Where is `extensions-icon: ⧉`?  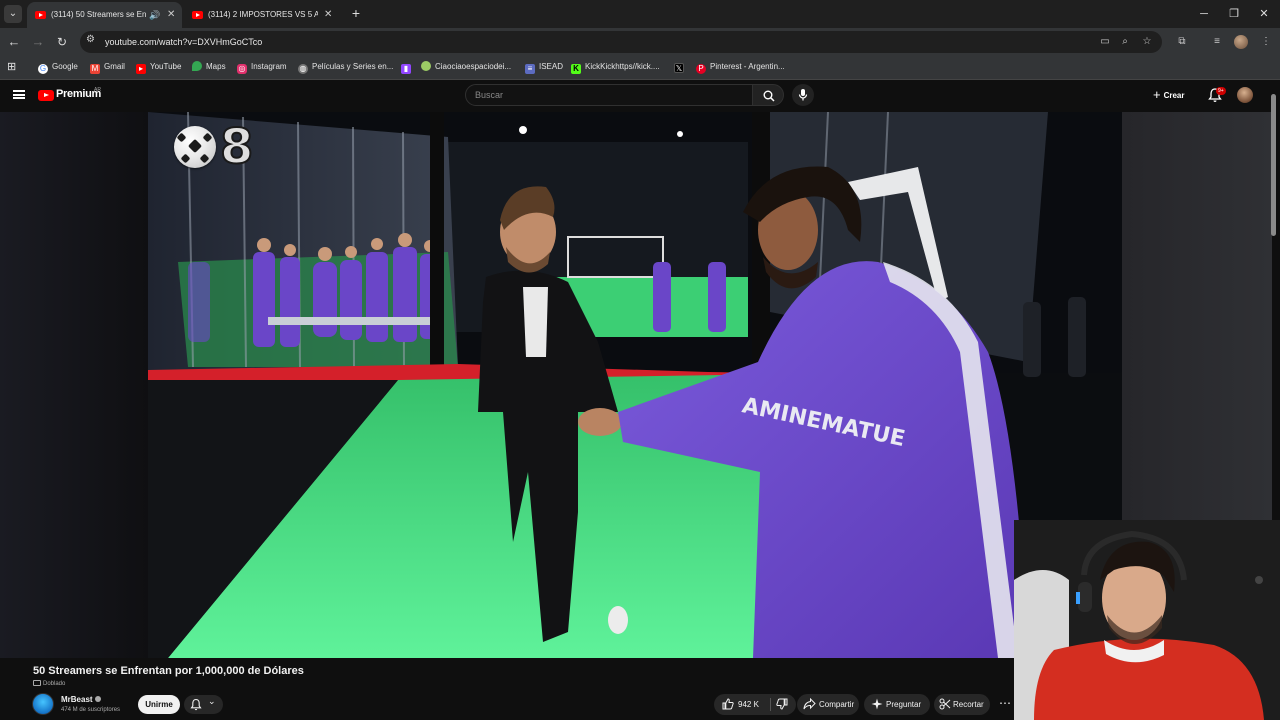
extensions-icon: ⧉ is located at coordinates (1182, 42).